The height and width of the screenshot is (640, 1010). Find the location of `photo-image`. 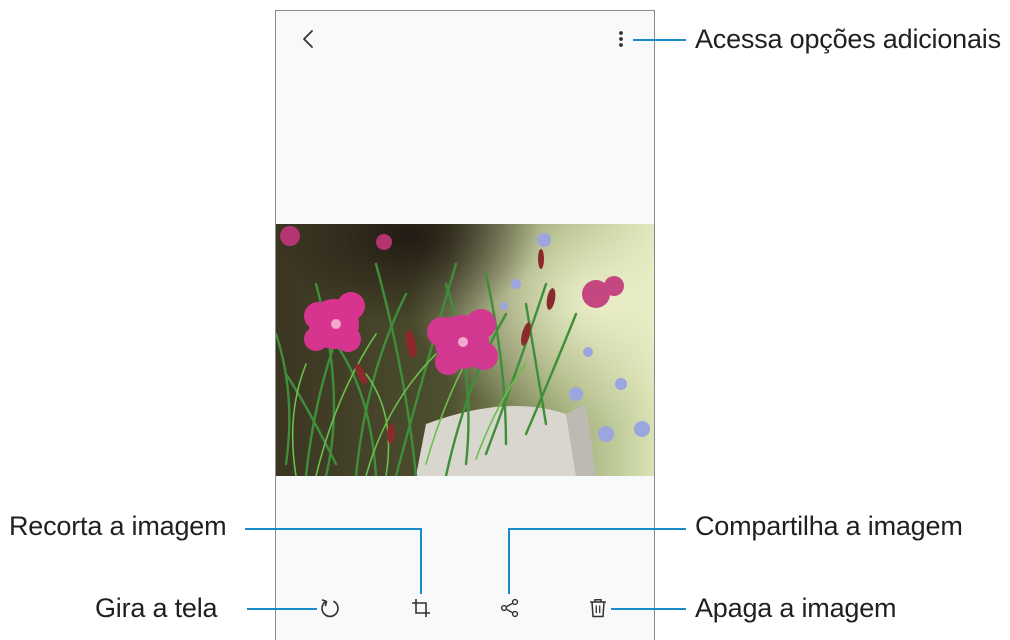

photo-image is located at coordinates (465, 350).